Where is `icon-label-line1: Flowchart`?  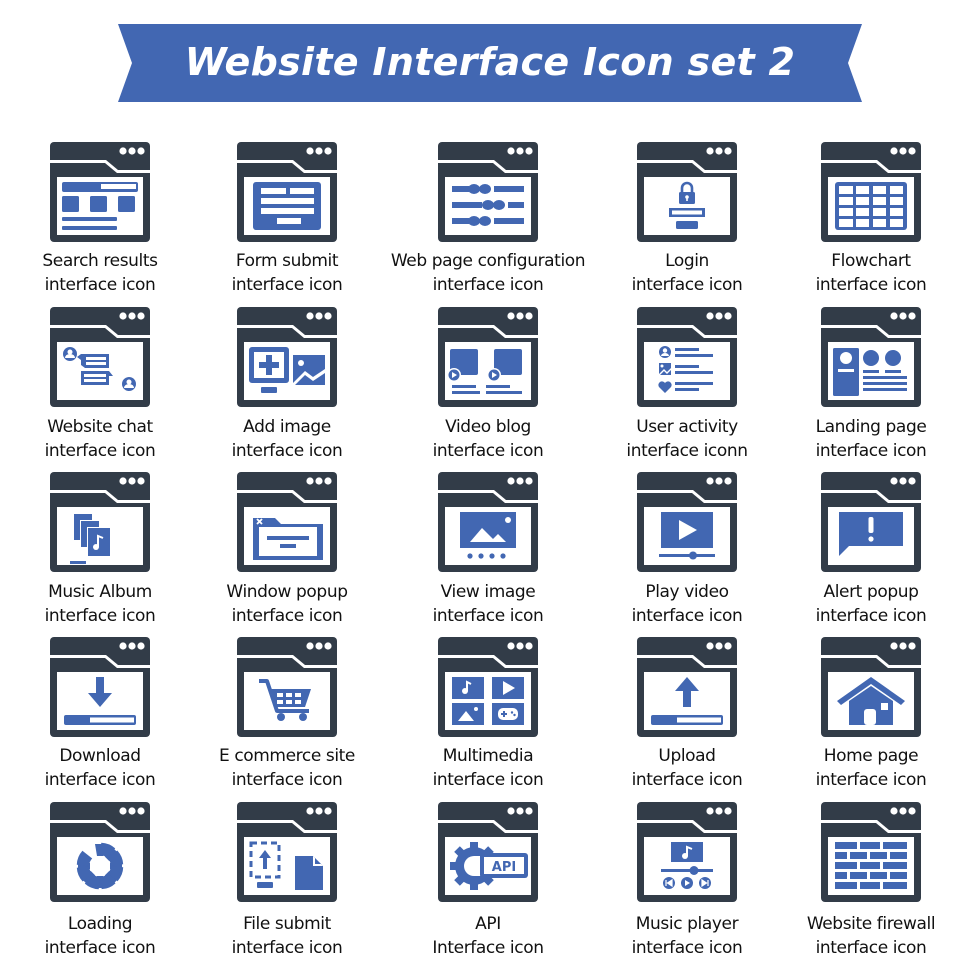 icon-label-line1: Flowchart is located at coordinates (871, 261).